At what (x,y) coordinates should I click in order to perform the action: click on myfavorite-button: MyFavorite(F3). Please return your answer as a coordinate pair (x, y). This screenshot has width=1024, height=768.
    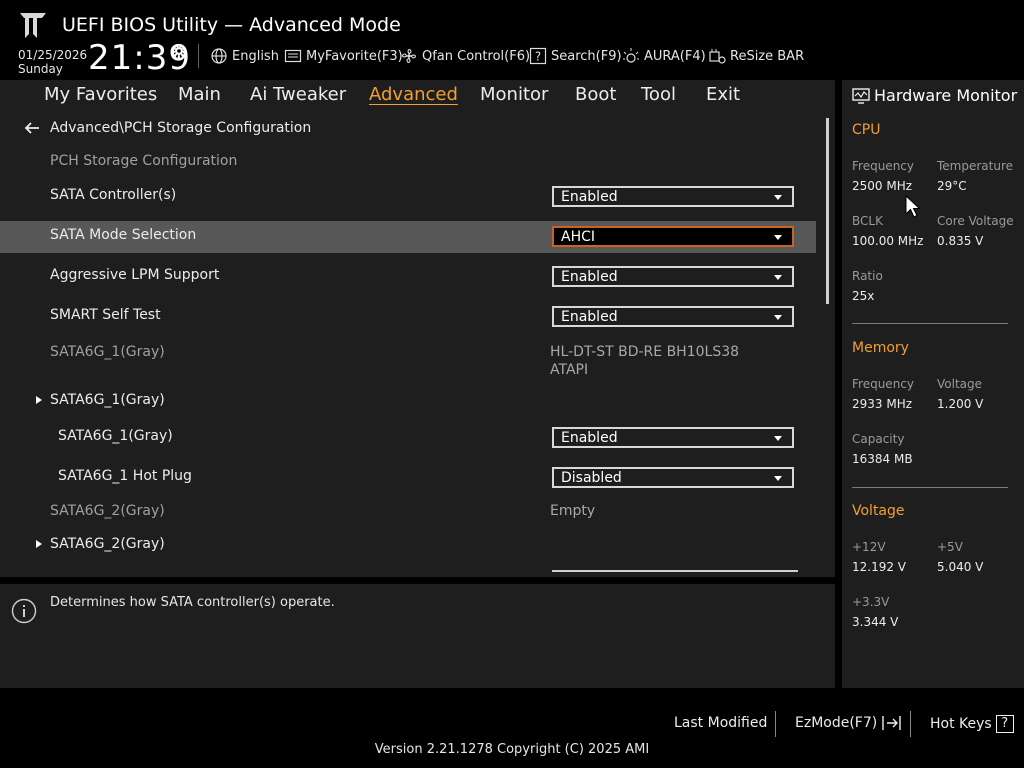
    Looking at the image, I should click on (343, 56).